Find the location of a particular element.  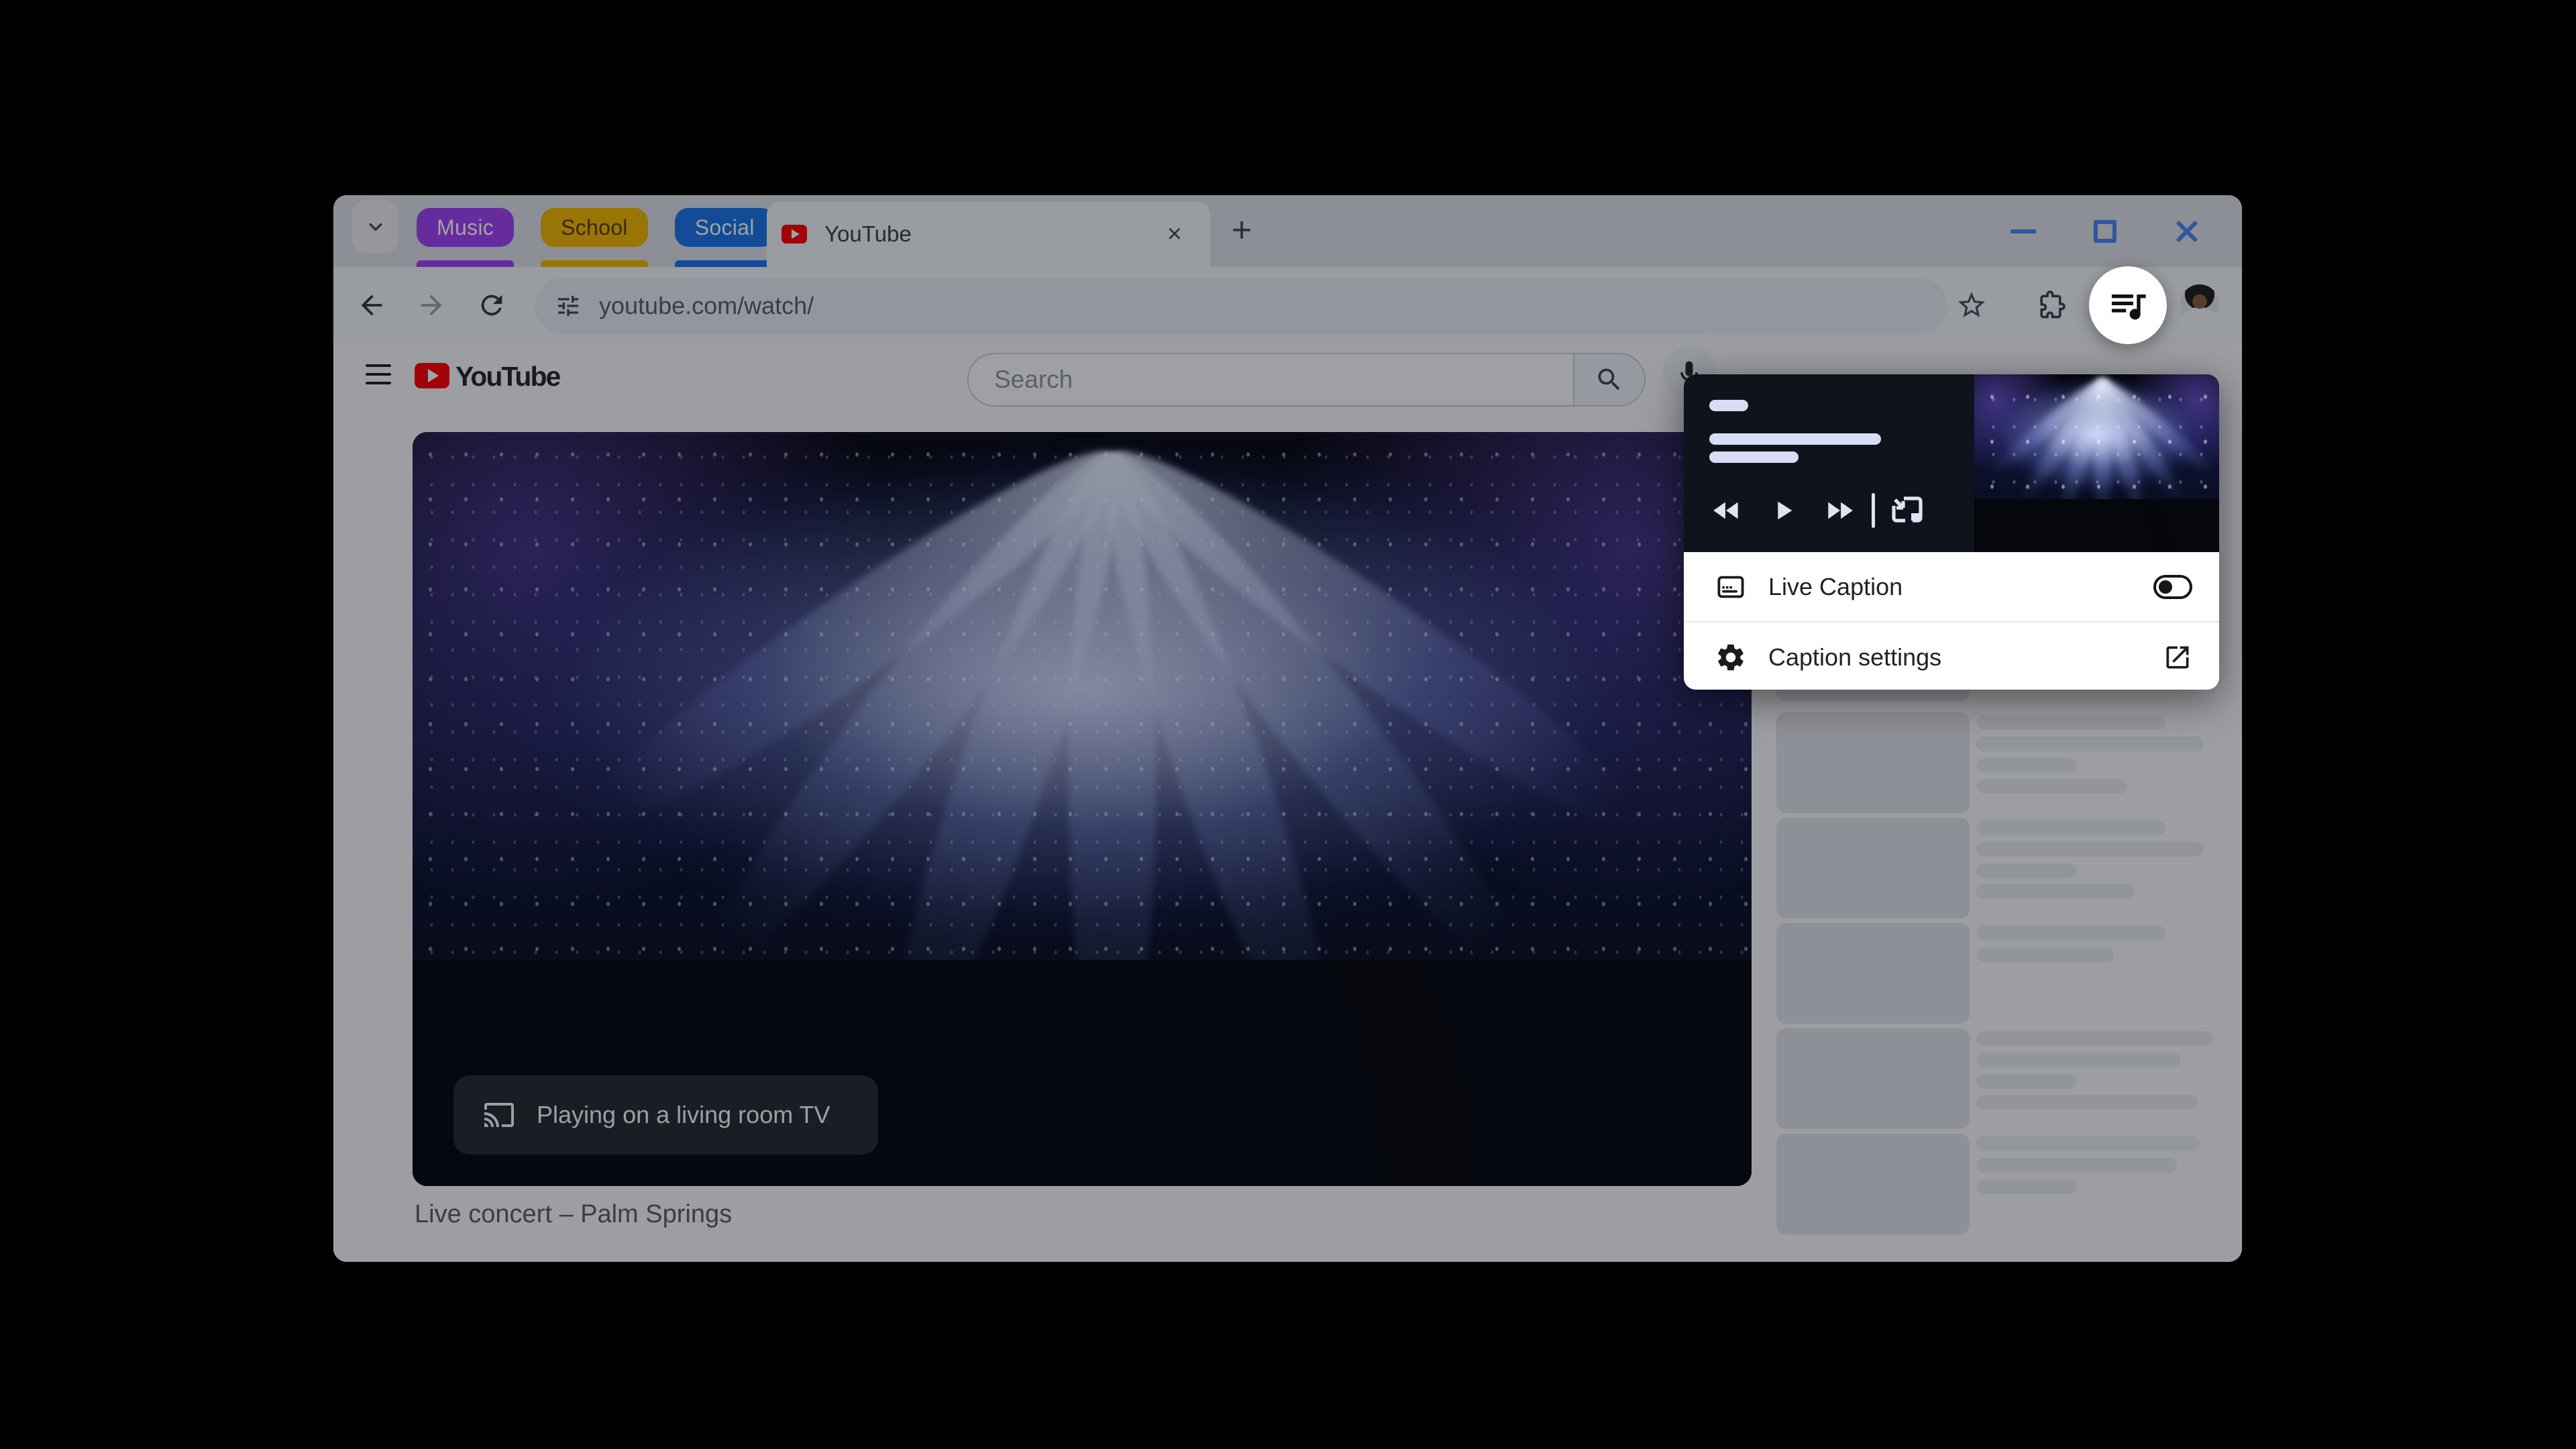

media-badge-placeholder is located at coordinates (1728, 405).